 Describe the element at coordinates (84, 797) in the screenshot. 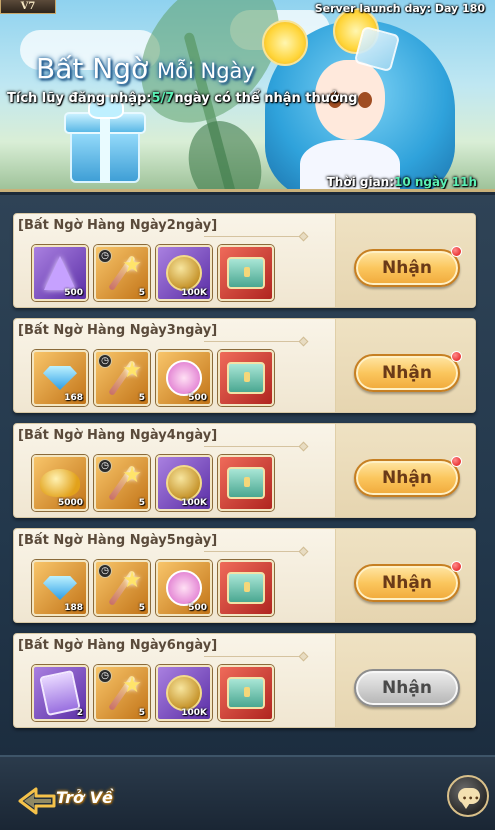

I see `back-label: Trở Về` at that location.